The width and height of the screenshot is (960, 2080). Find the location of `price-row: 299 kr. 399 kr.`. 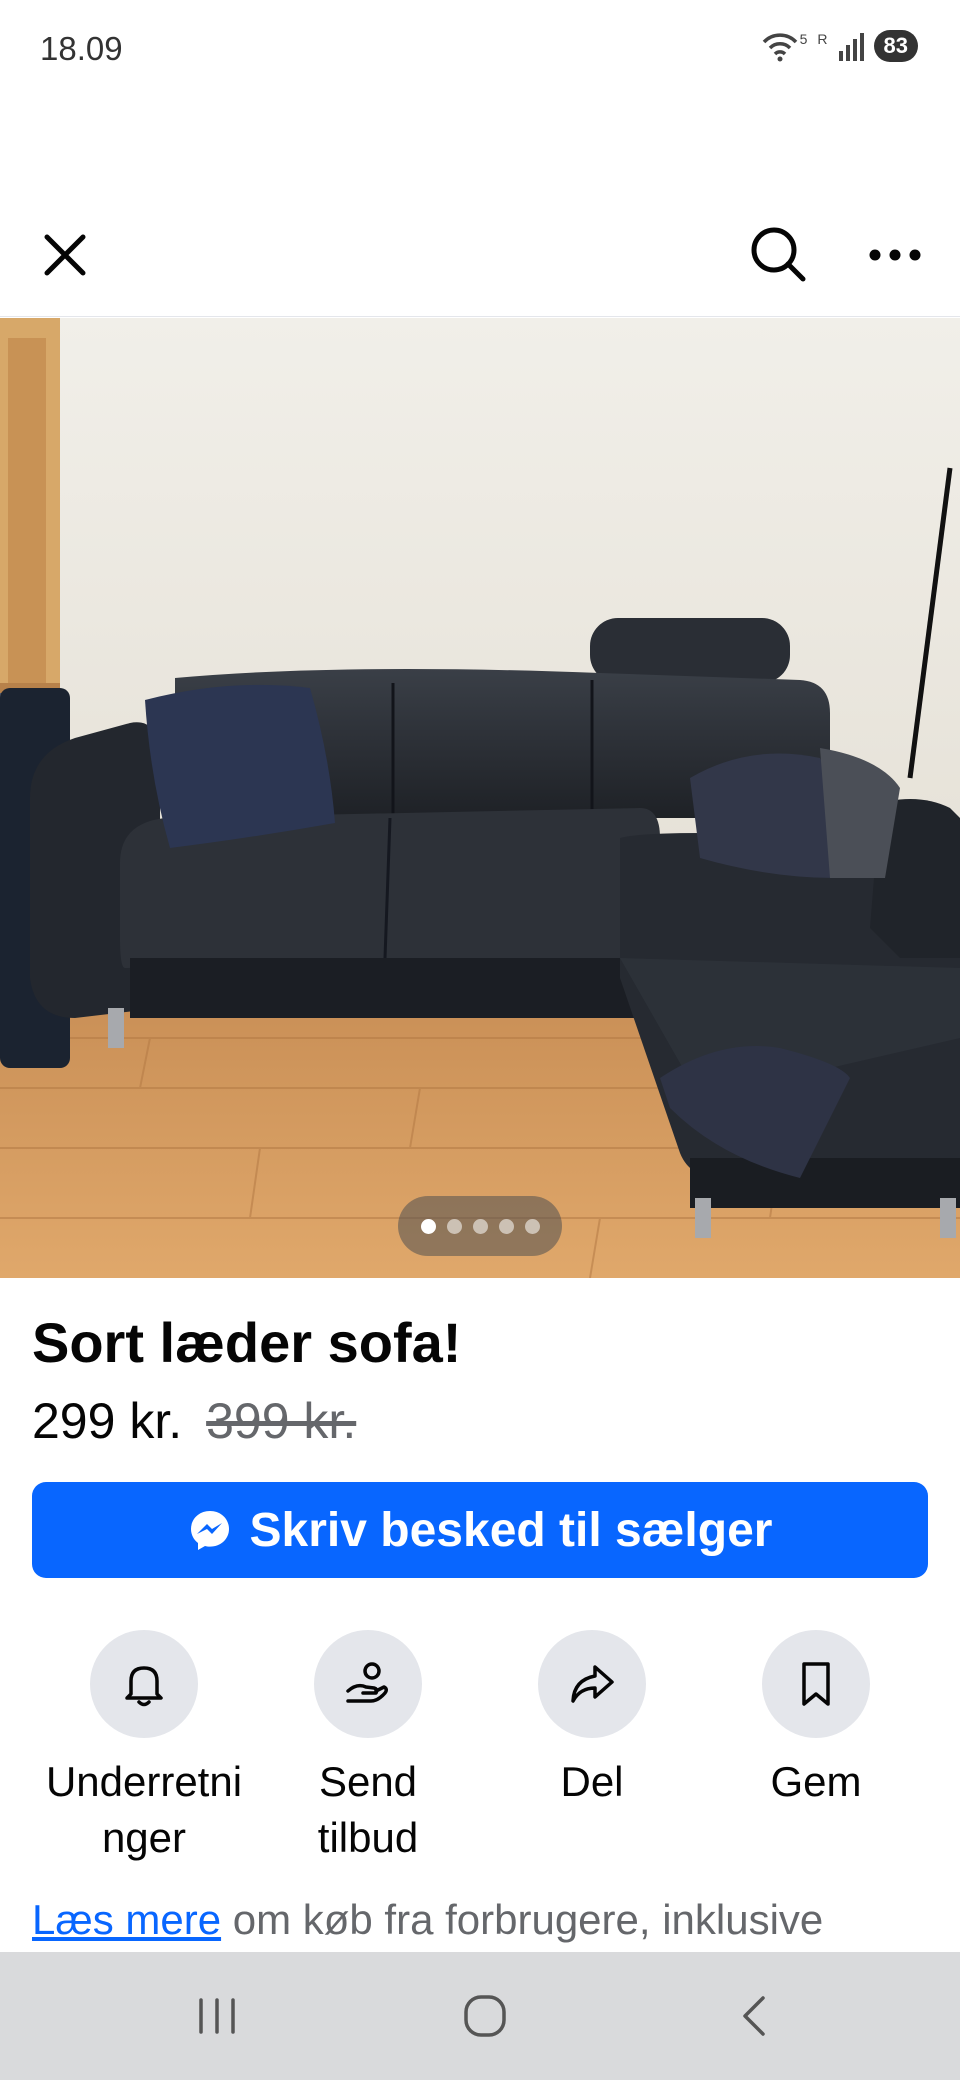

price-row: 299 kr. 399 kr. is located at coordinates (194, 1421).